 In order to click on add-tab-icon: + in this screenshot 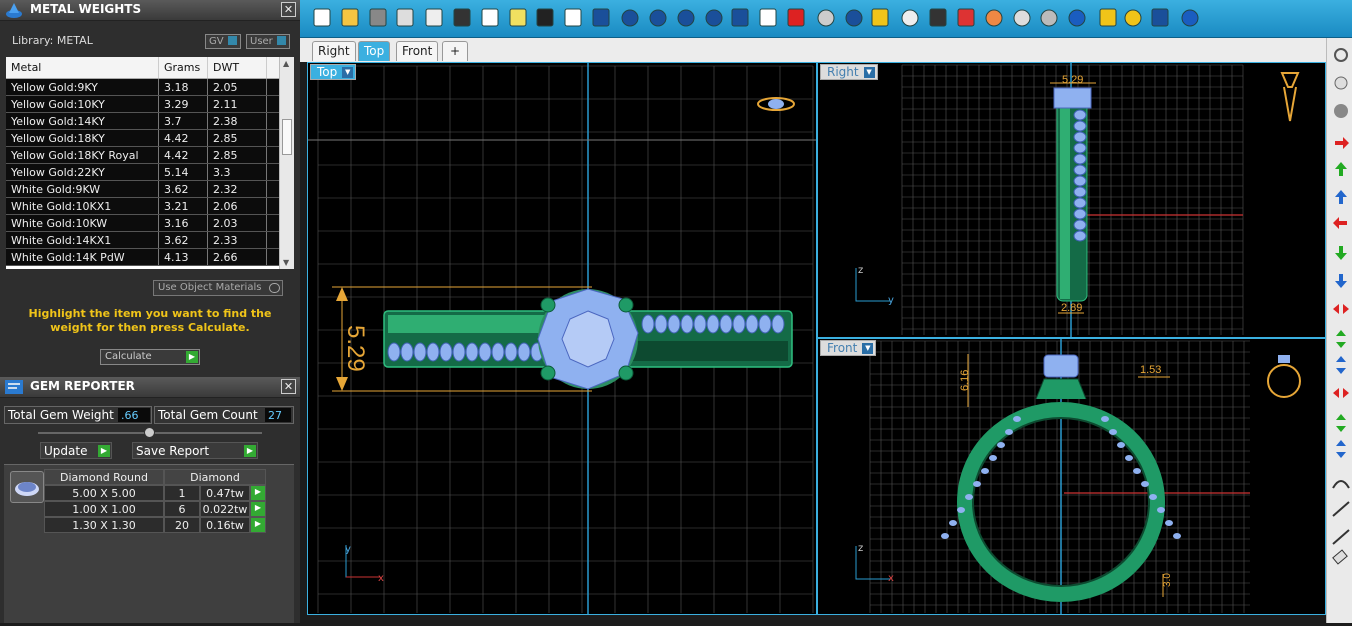, I will do `click(455, 51)`.